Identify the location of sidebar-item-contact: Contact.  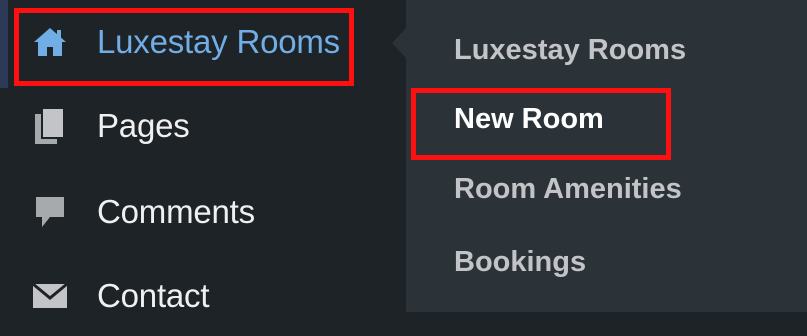
(203, 296).